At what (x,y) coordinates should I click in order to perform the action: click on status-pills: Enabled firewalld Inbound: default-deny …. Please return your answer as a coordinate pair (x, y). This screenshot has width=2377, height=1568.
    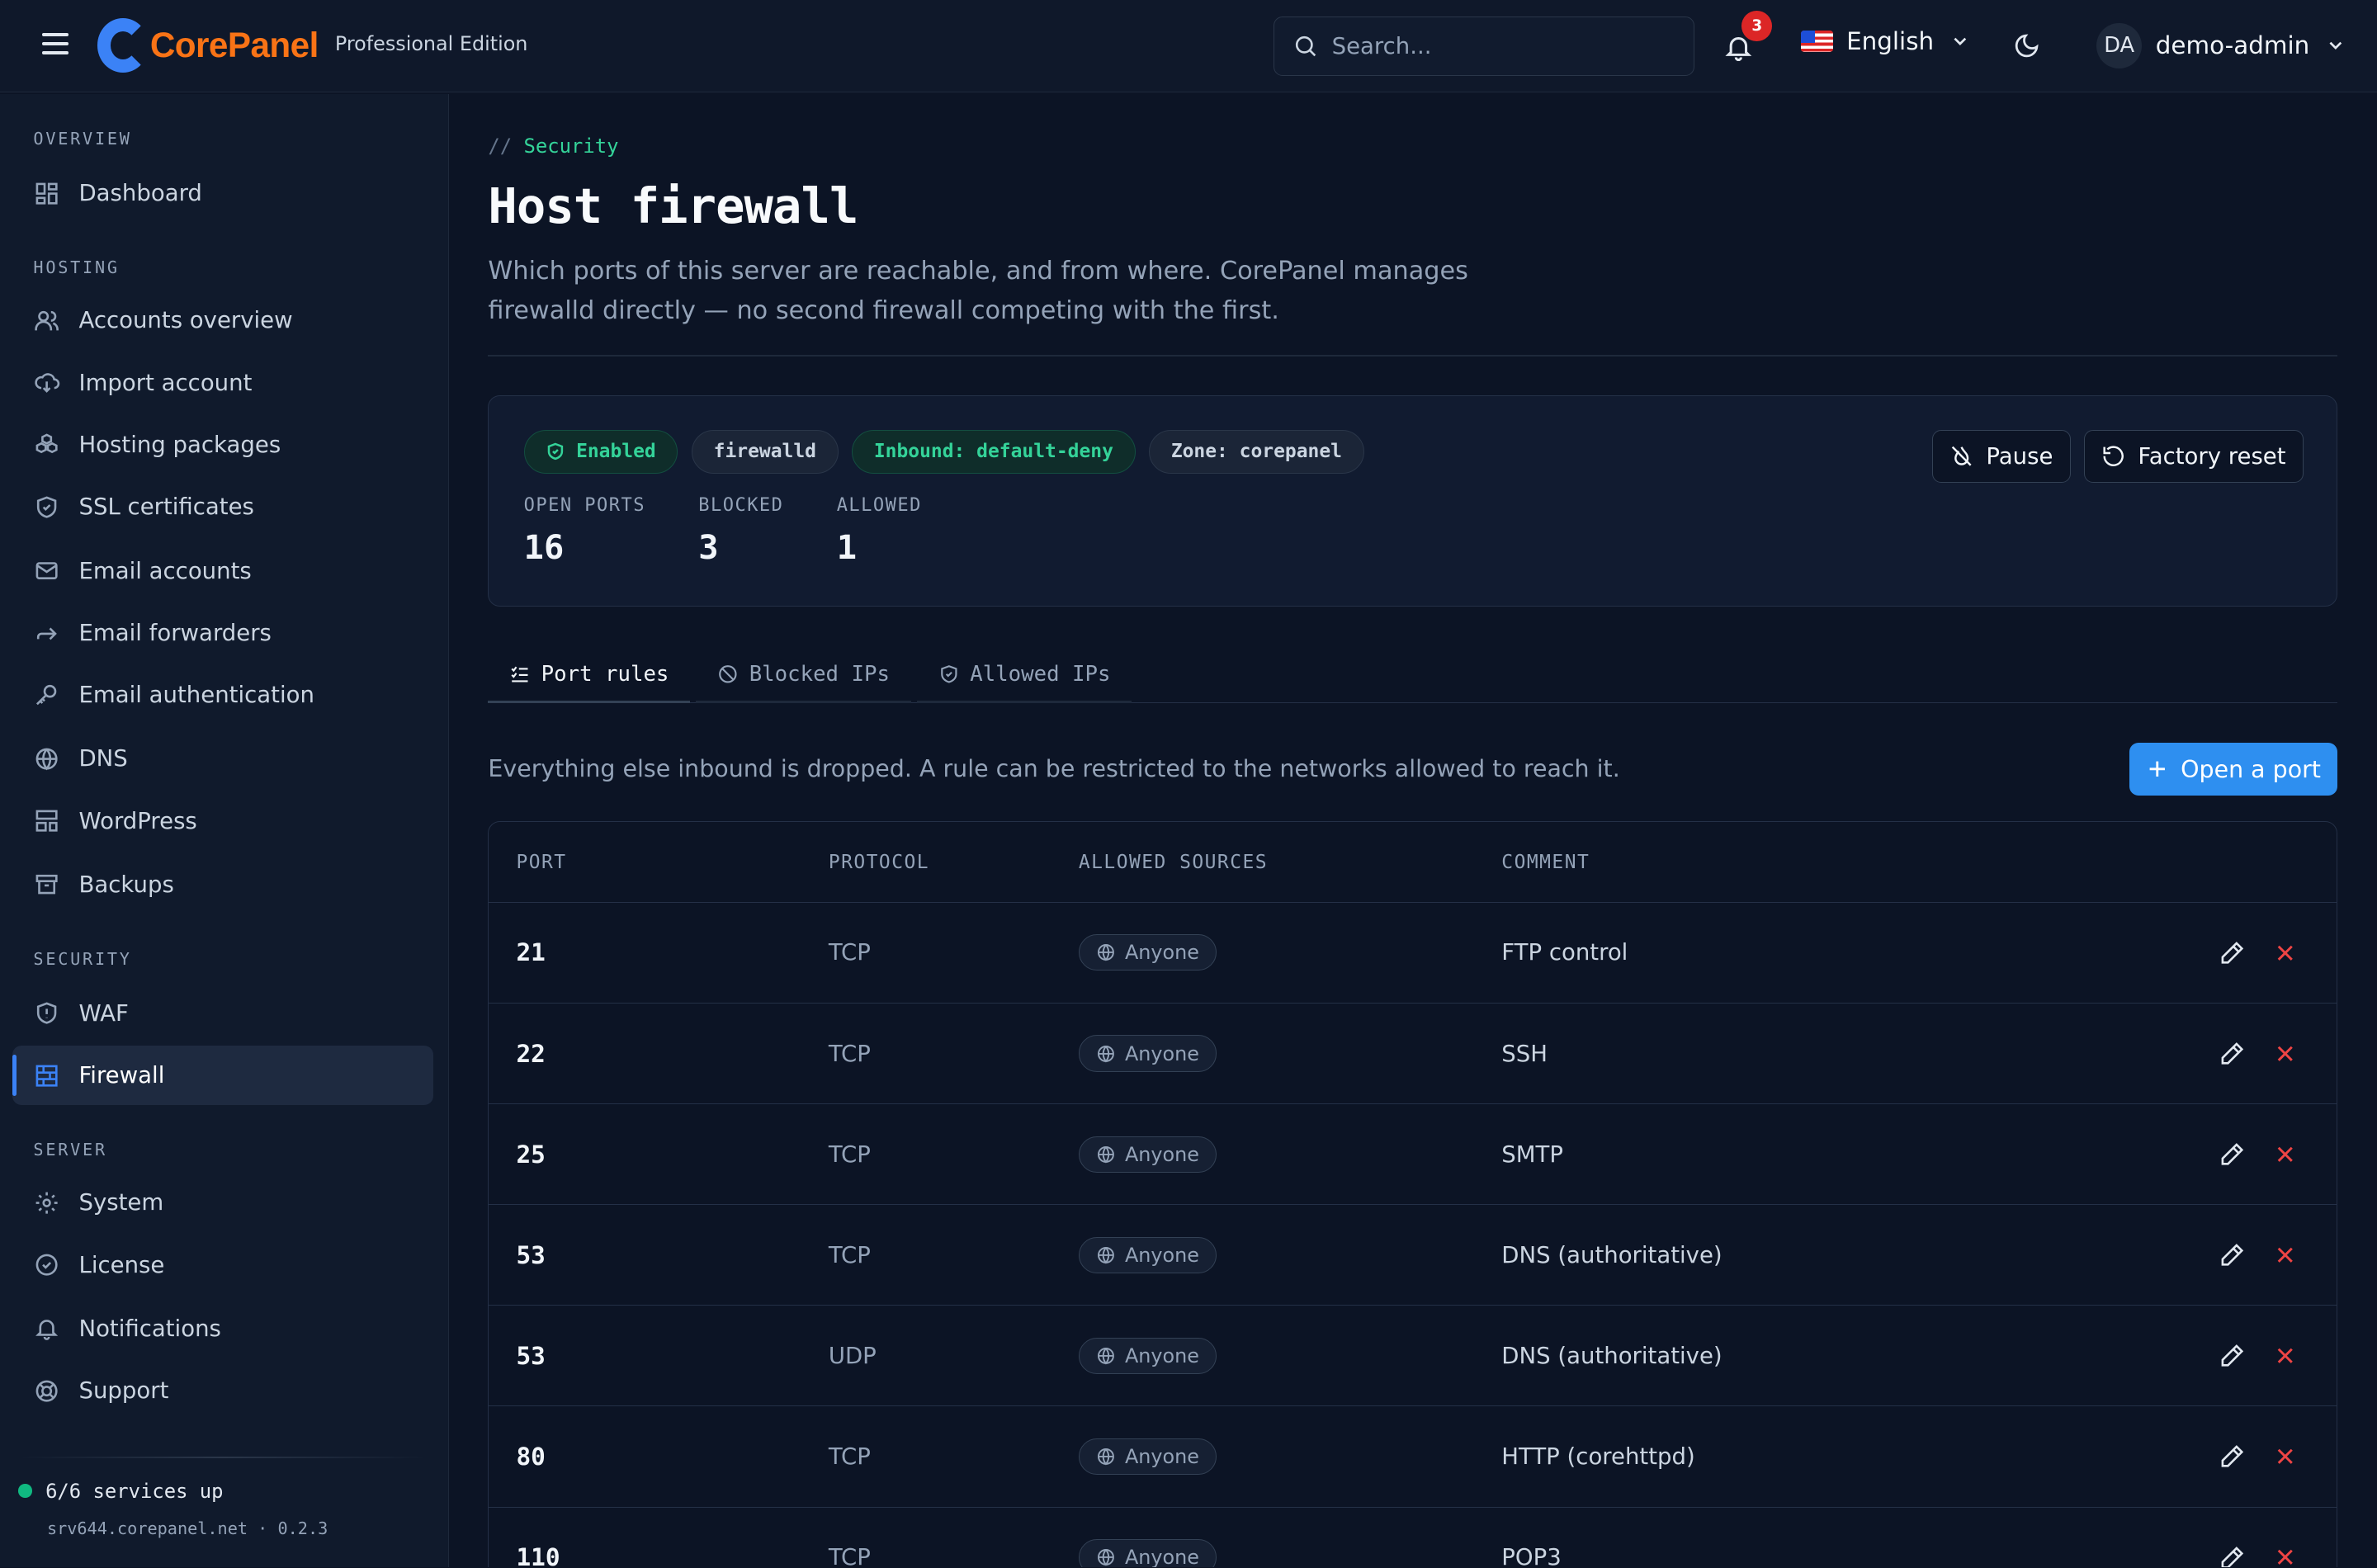
    Looking at the image, I should click on (950, 452).